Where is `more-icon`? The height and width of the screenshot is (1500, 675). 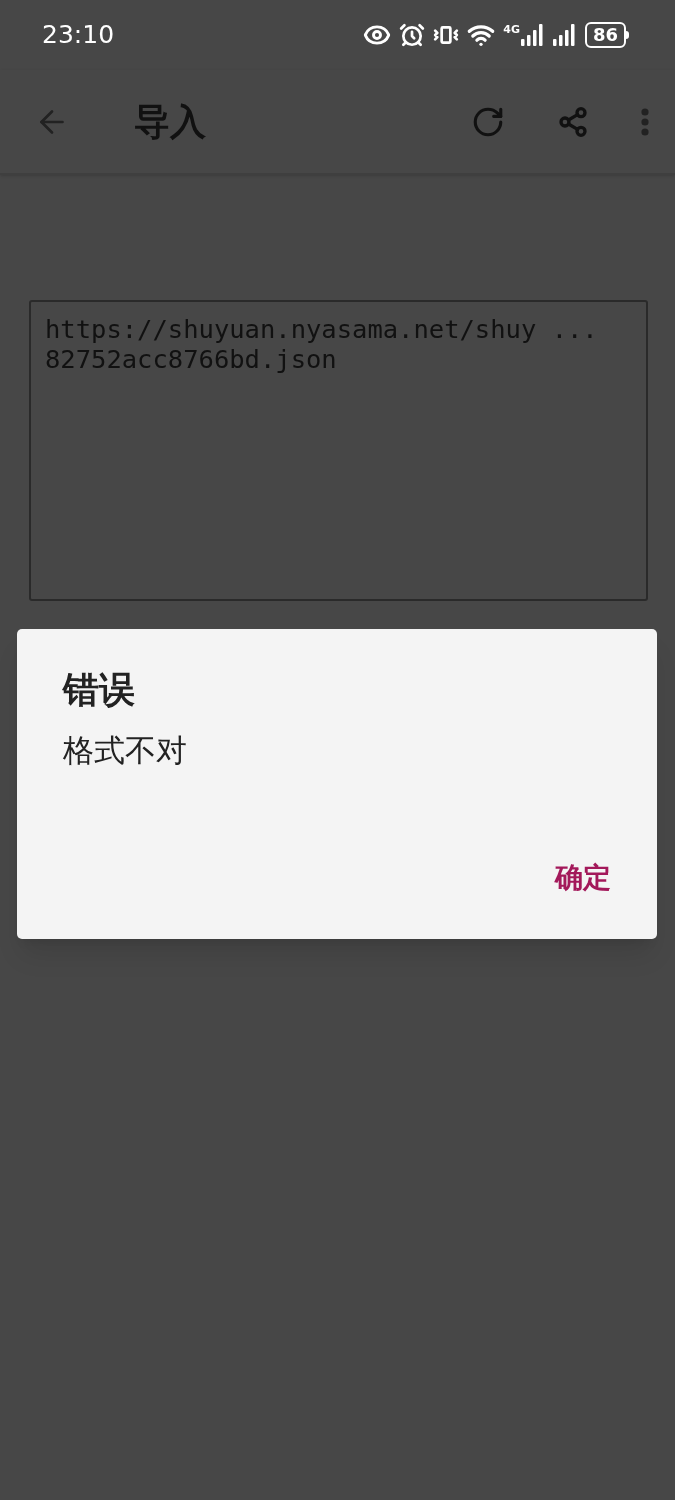 more-icon is located at coordinates (645, 121).